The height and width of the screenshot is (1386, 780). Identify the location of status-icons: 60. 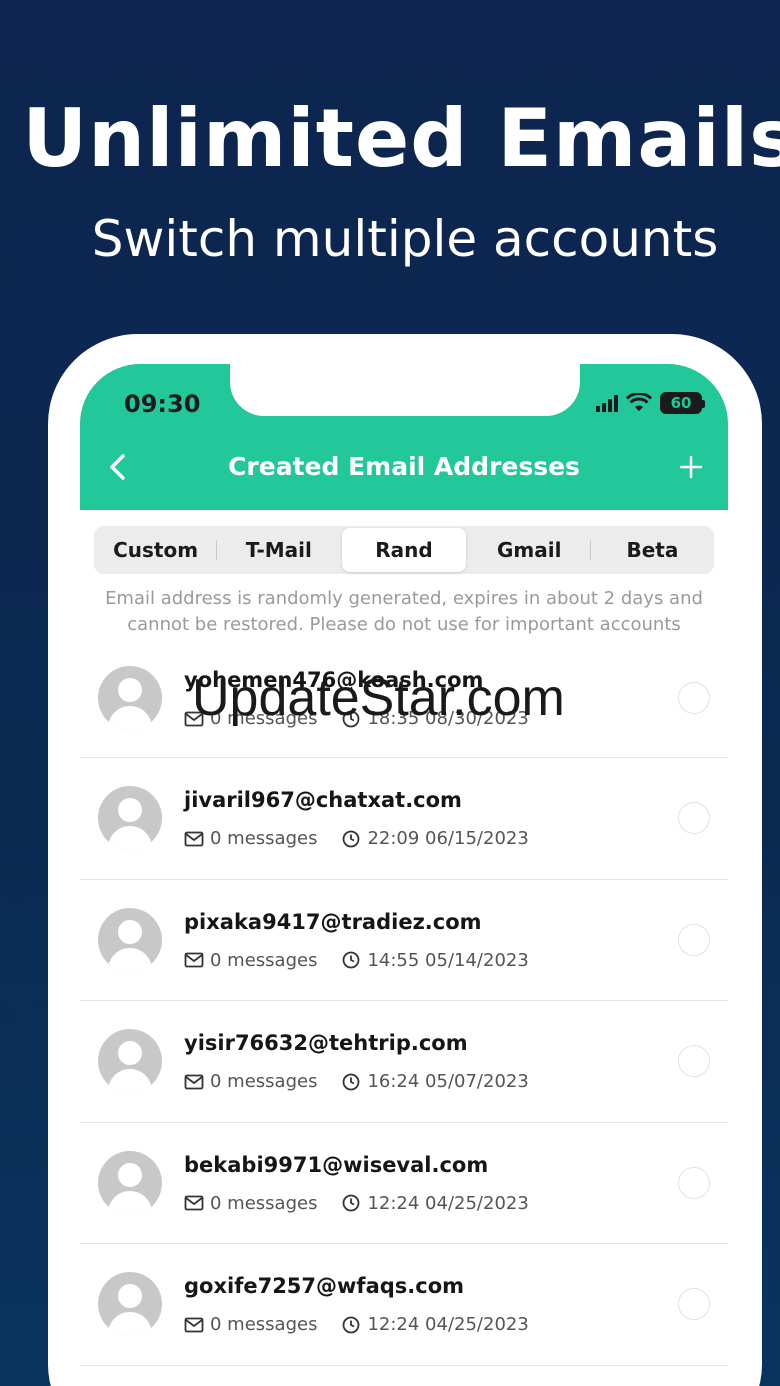
(650, 403).